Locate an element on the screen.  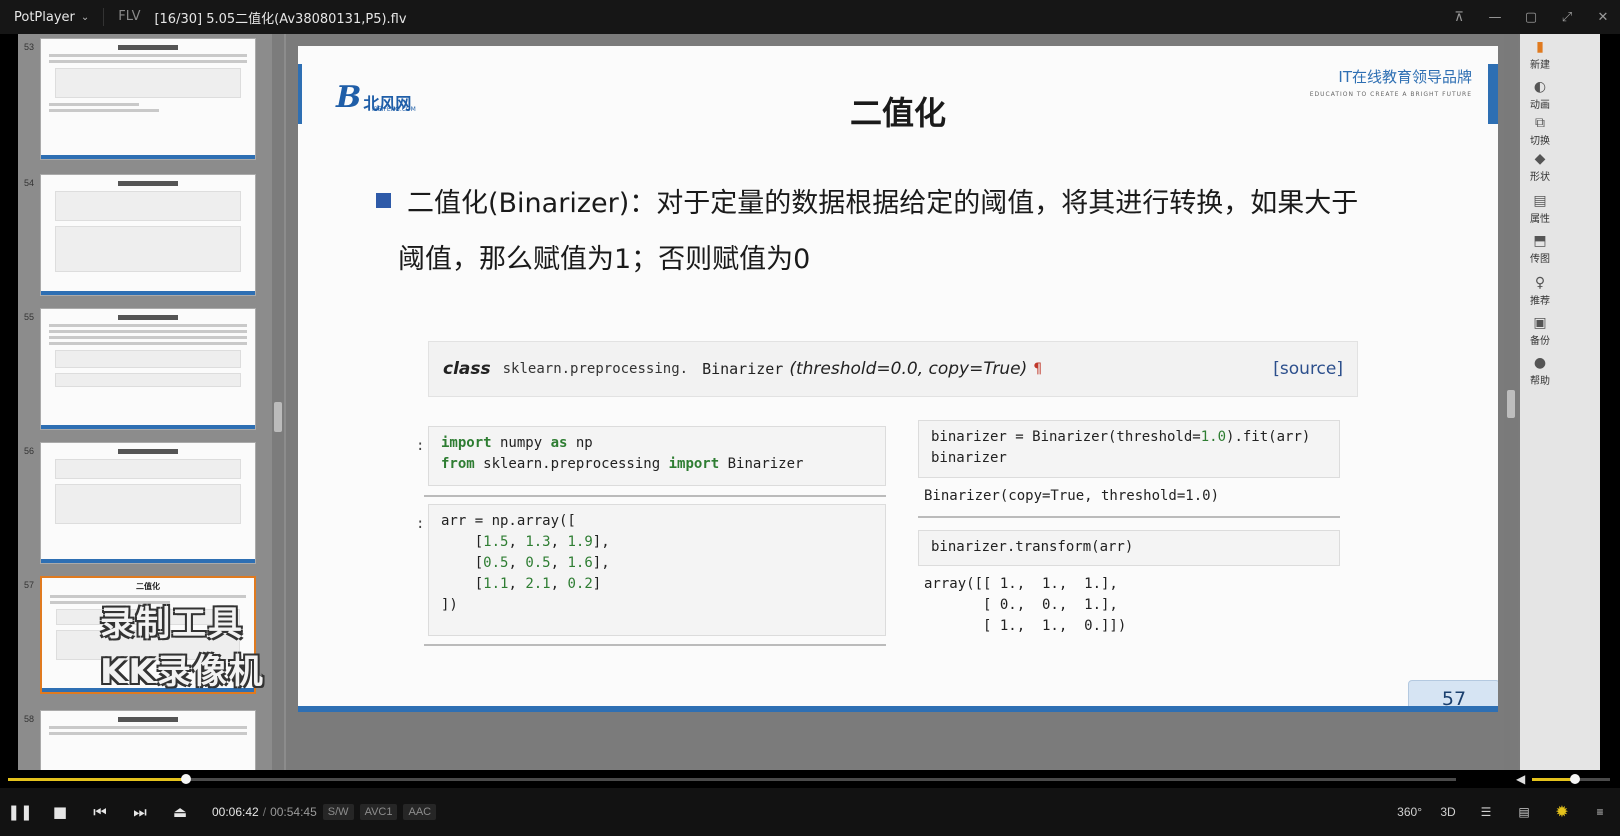
slide-thumbnail: 56 is located at coordinates (152, 505).